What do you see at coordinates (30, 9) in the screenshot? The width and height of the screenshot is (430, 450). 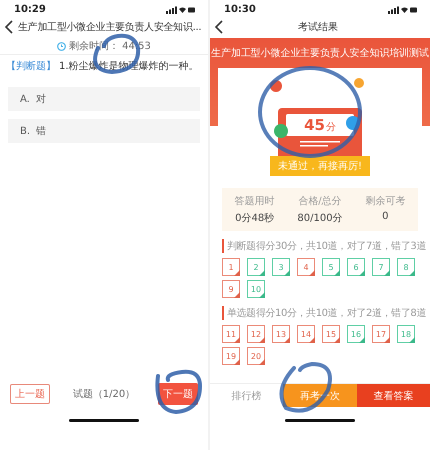 I see `status-time: 10:29` at bounding box center [30, 9].